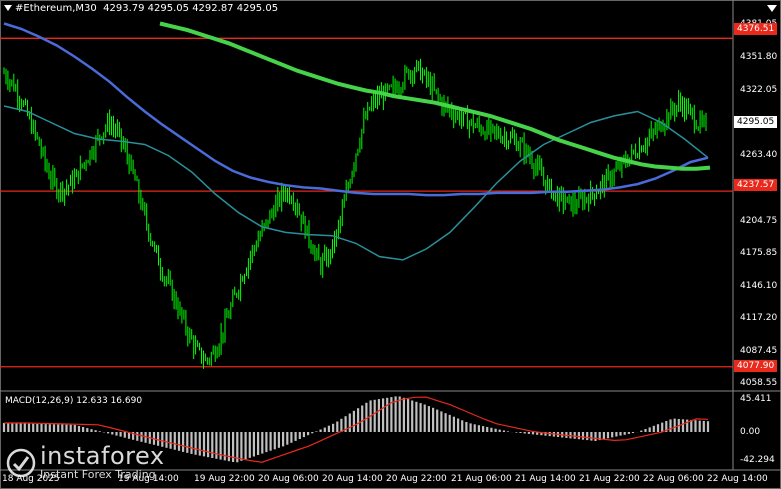  What do you see at coordinates (757, 460) in the screenshot?
I see `macd-tick: -42.294` at bounding box center [757, 460].